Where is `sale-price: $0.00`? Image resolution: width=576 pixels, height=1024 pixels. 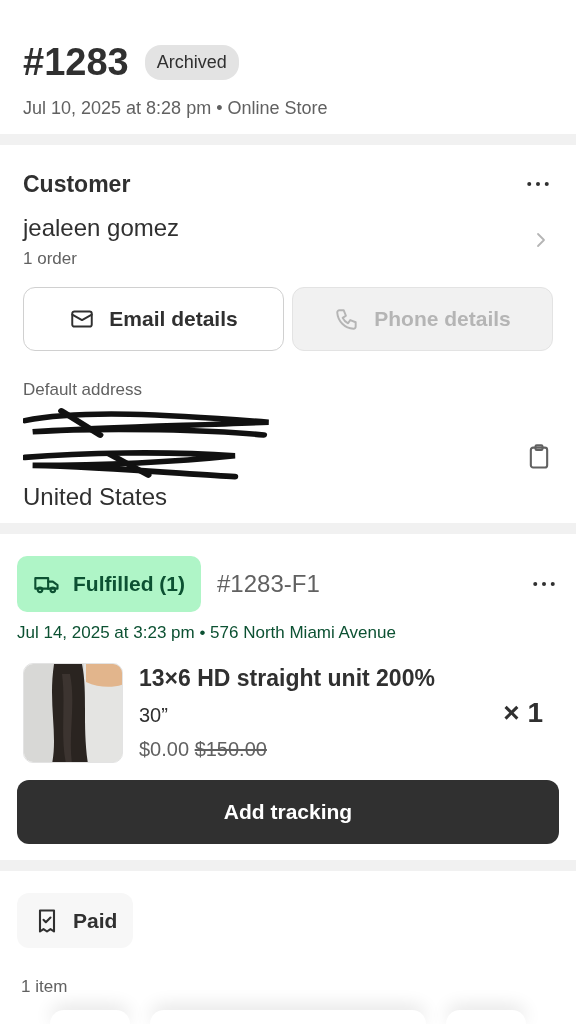
sale-price: $0.00 is located at coordinates (164, 748).